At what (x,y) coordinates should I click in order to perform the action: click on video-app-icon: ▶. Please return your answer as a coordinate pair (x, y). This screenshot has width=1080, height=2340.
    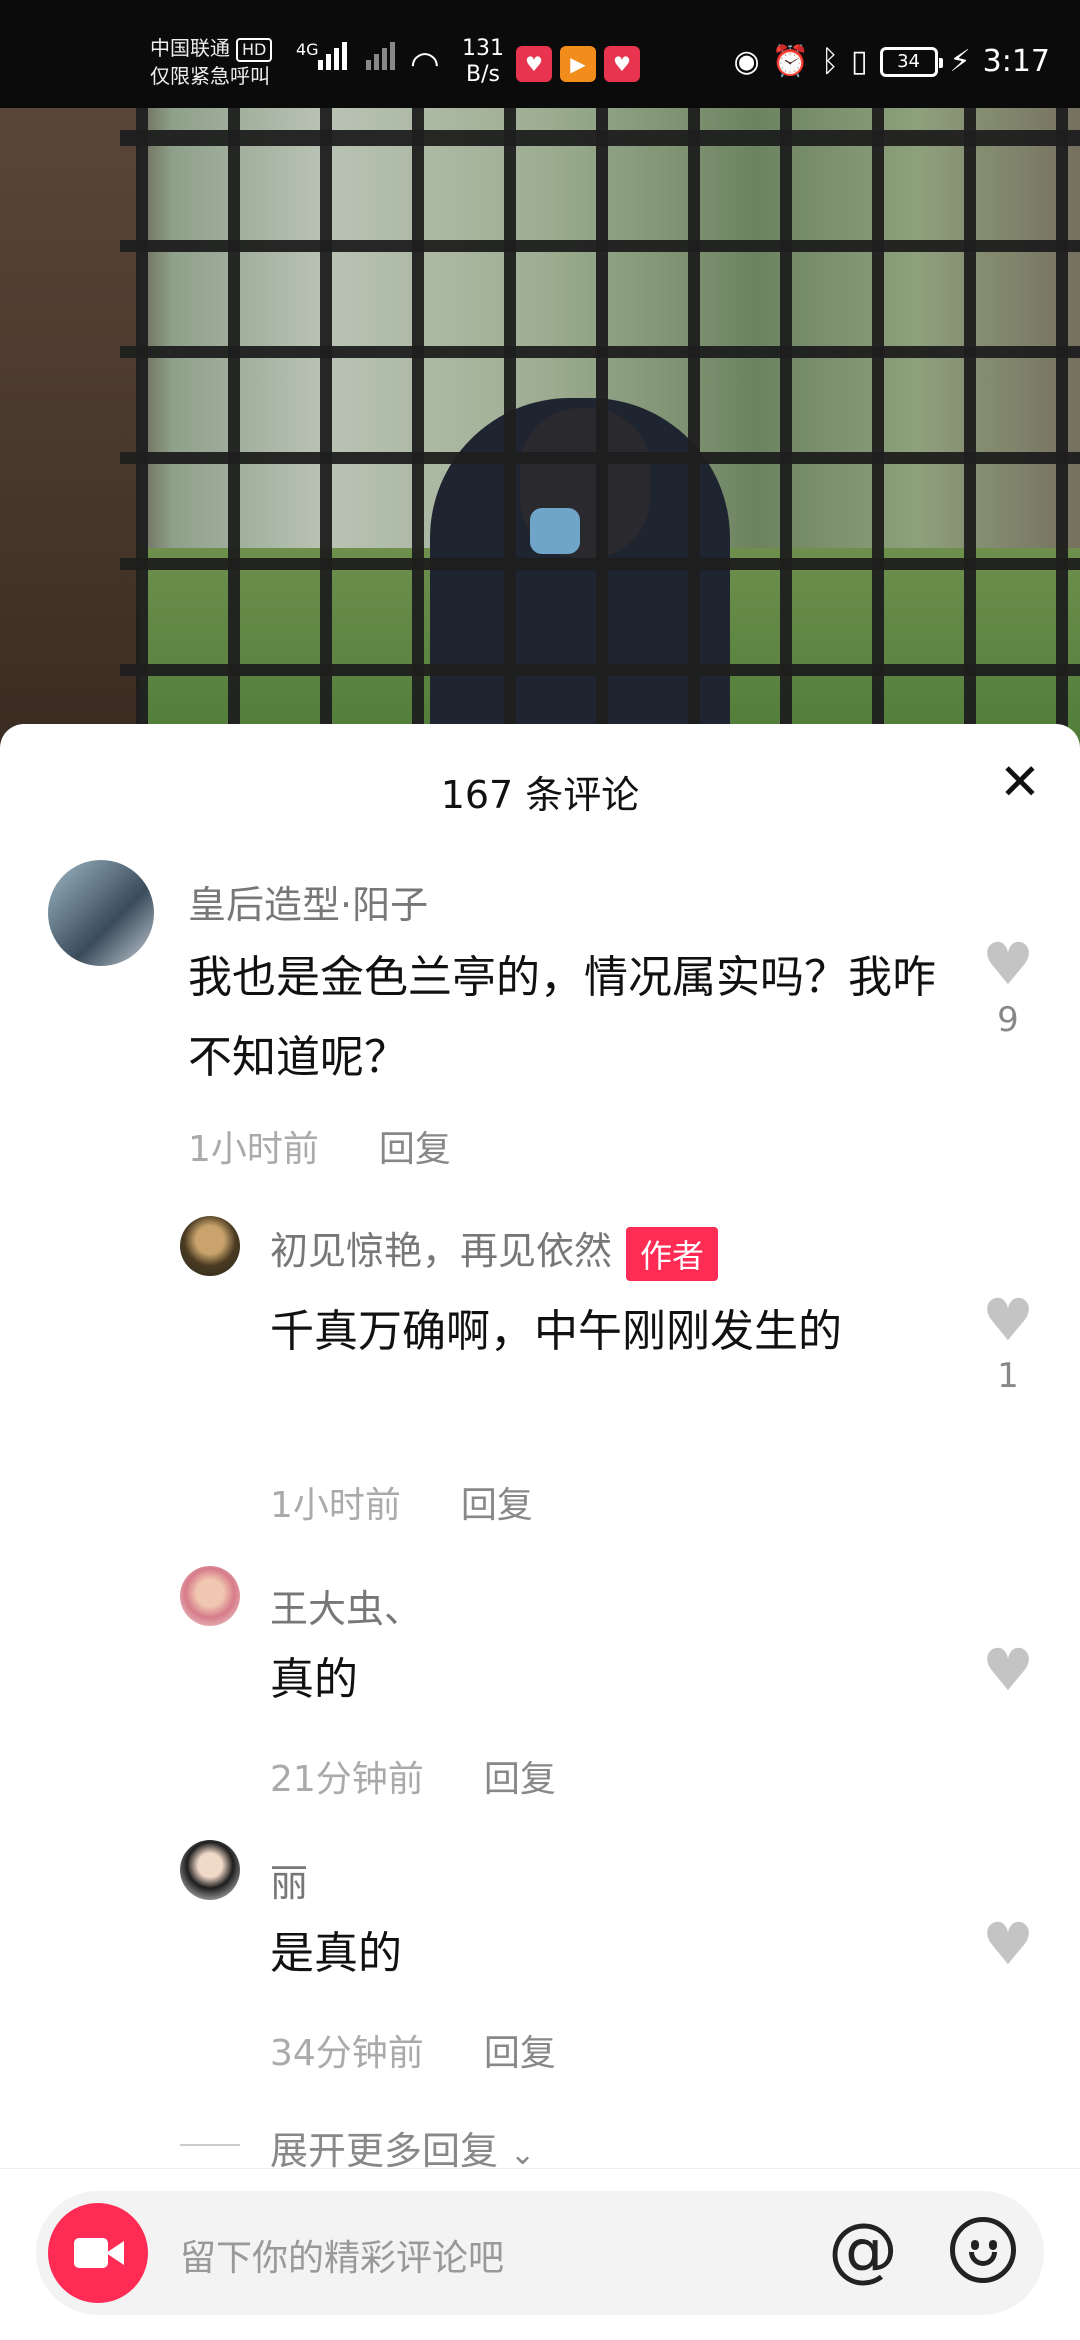
    Looking at the image, I should click on (578, 64).